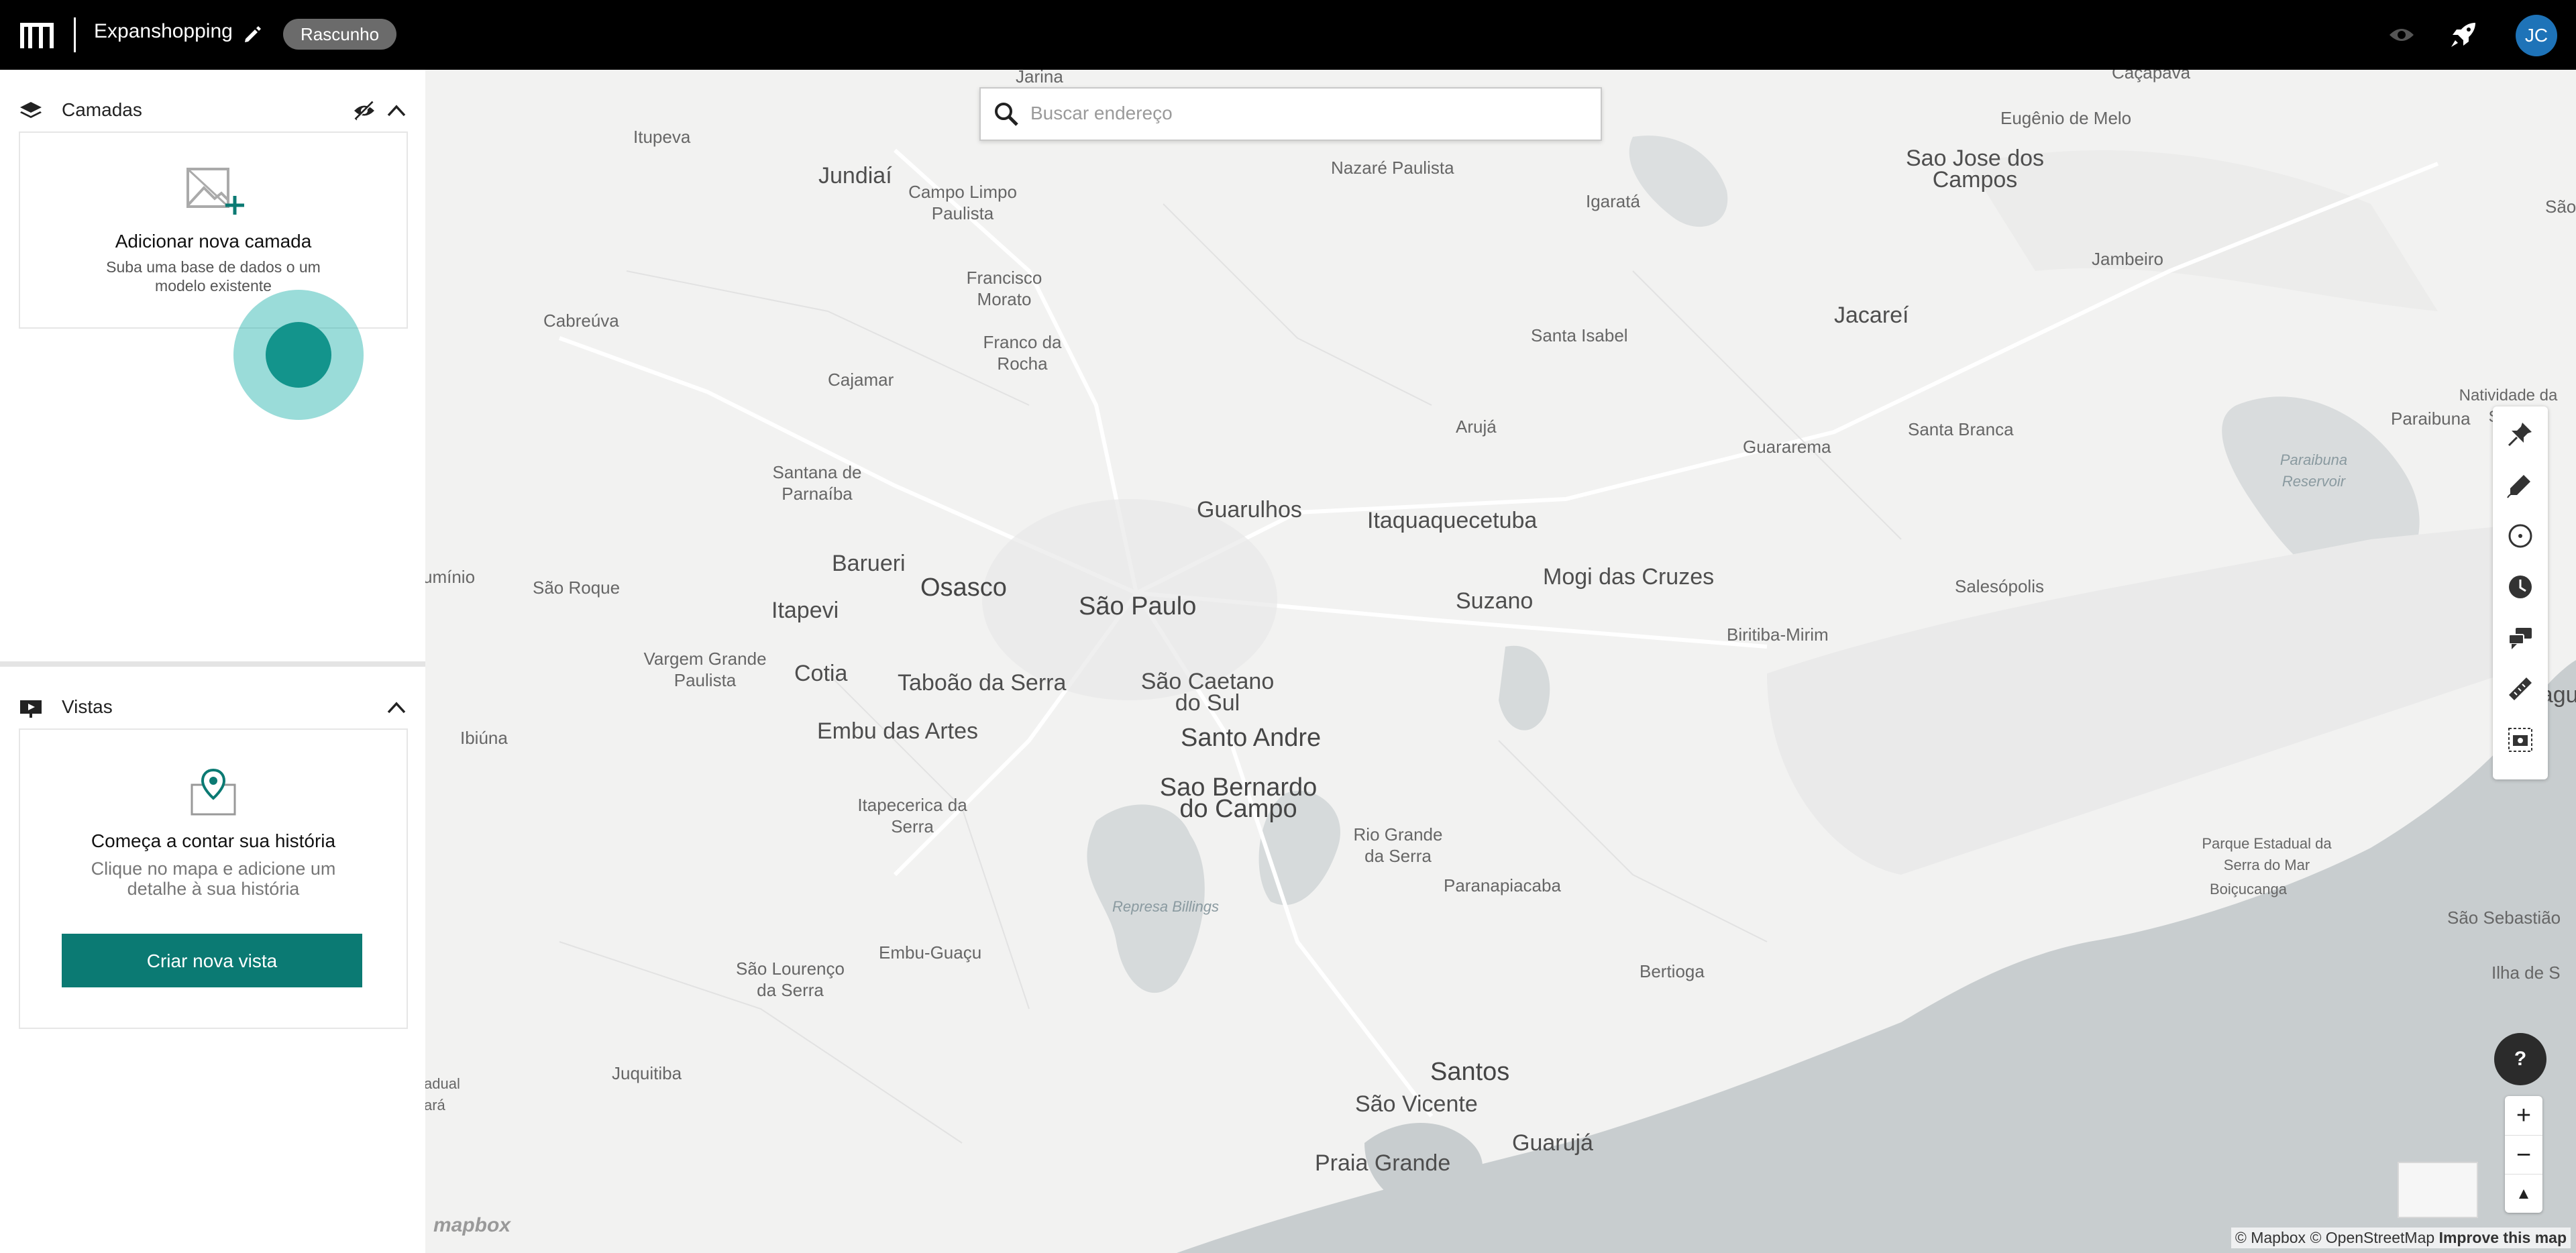 The image size is (2576, 1253). Describe the element at coordinates (1502, 885) in the screenshot. I see `place-label: Paranapiacaba` at that location.